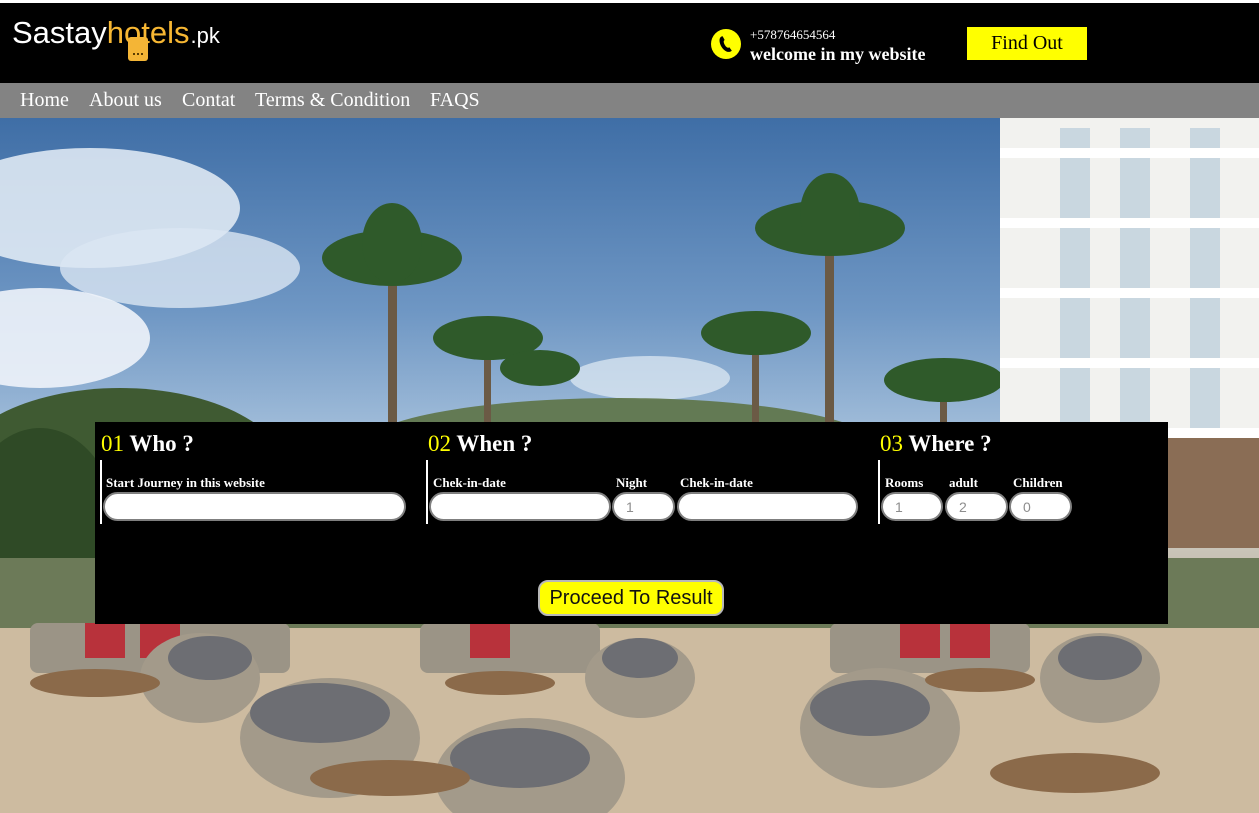 The height and width of the screenshot is (813, 1259). I want to click on where-number: 03, so click(891, 443).